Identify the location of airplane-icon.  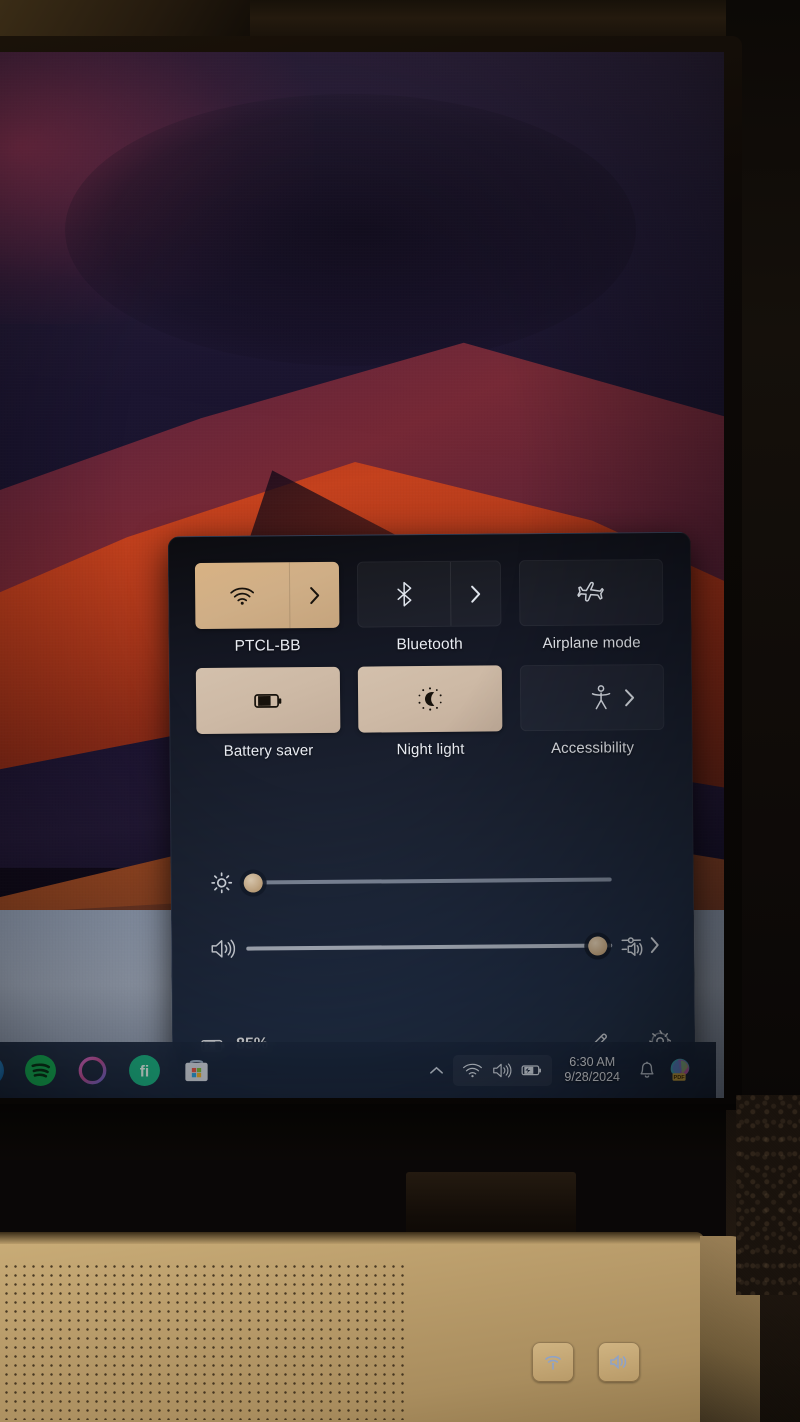
(590, 591).